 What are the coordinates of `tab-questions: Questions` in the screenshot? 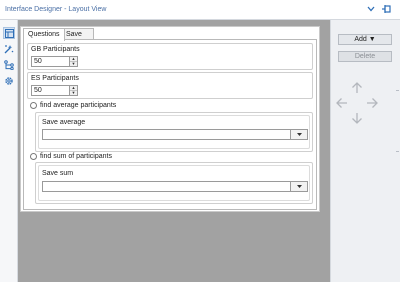 It's located at (44, 34).